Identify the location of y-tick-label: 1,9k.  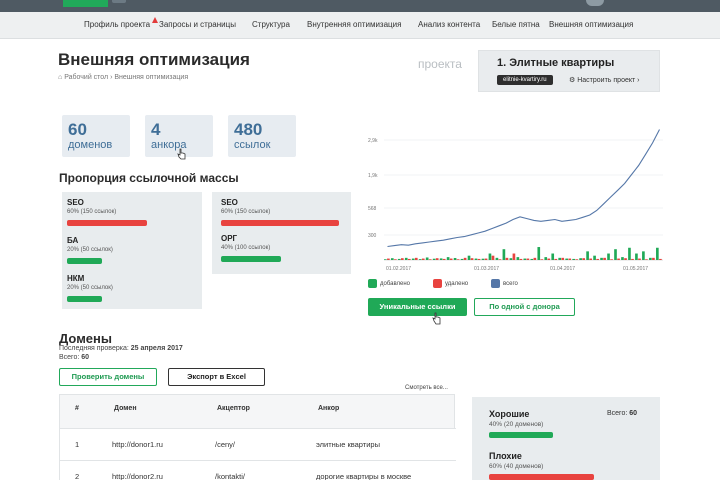
(373, 176).